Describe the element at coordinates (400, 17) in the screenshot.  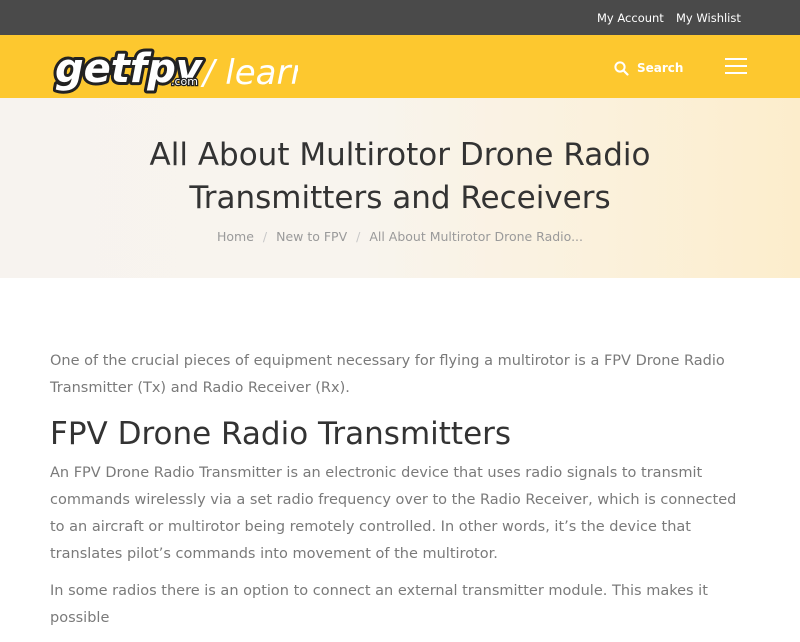
I see `top-bar: My Account My Wishlist` at that location.